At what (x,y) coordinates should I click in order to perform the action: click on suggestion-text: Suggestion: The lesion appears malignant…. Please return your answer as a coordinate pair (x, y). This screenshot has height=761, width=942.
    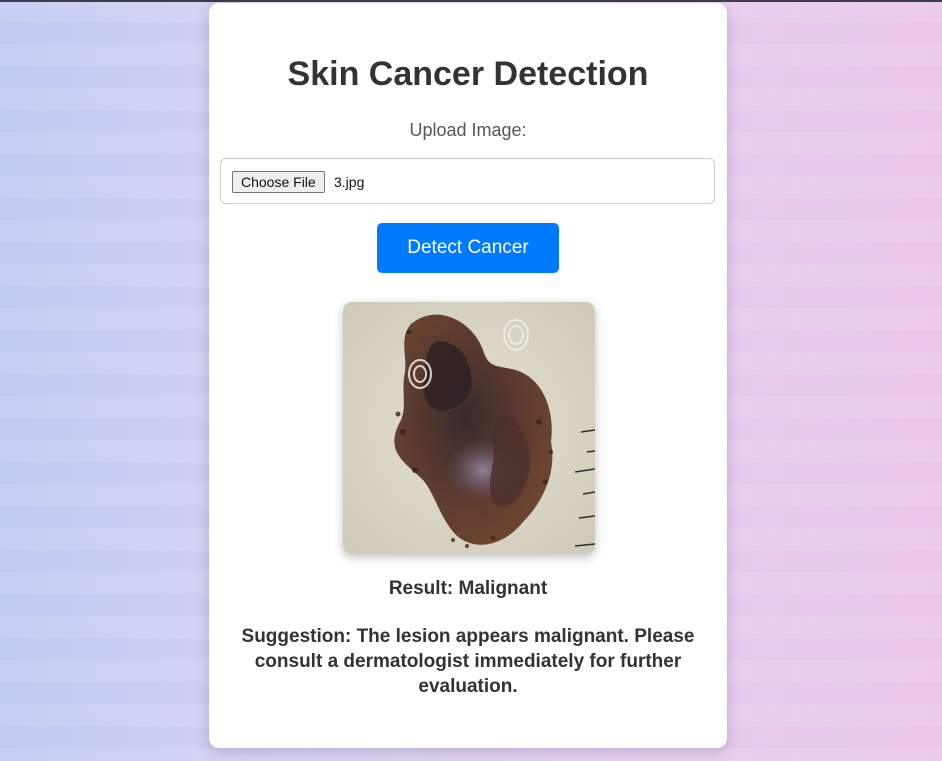
    Looking at the image, I should click on (468, 661).